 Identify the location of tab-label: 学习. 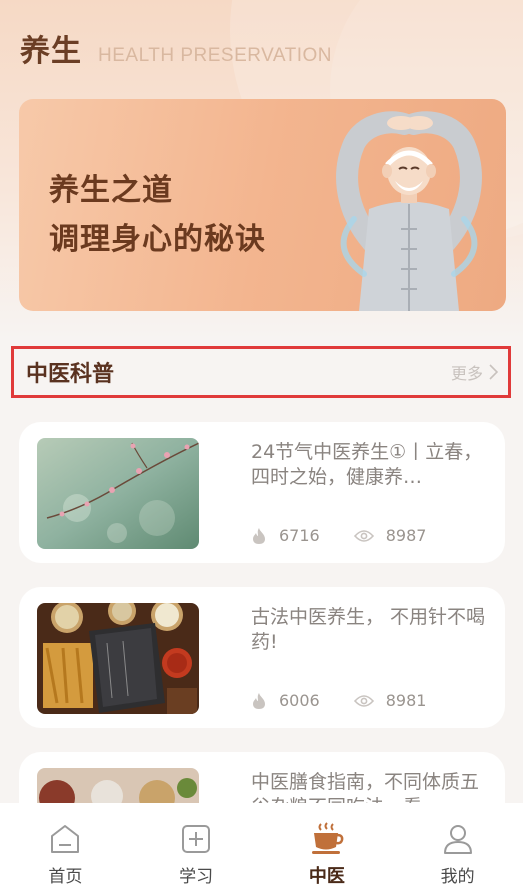
(196, 877).